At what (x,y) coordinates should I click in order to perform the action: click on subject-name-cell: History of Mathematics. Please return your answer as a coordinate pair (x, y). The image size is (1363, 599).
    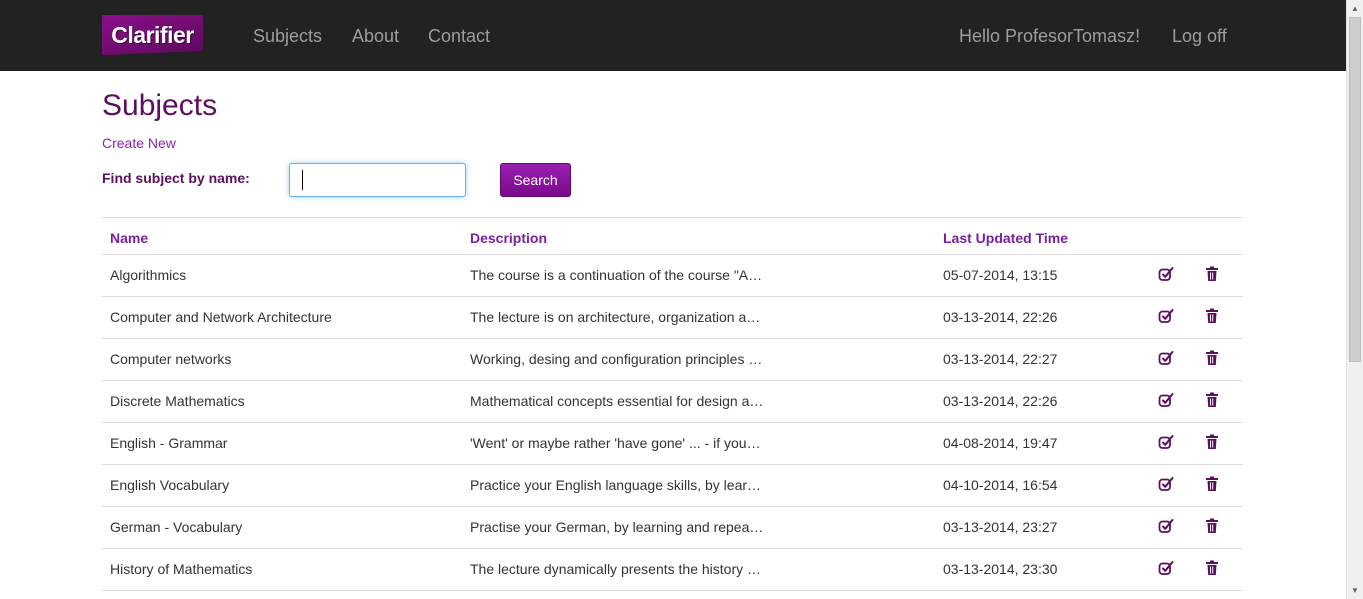
    Looking at the image, I should click on (181, 569).